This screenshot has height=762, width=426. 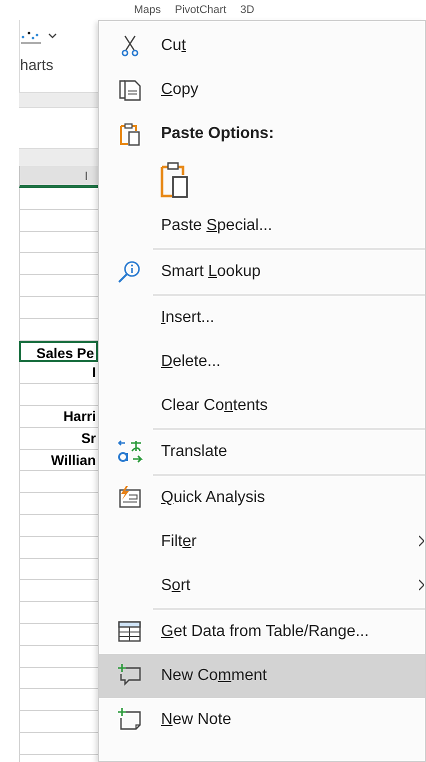 What do you see at coordinates (130, 272) in the screenshot?
I see `magnifier-info-icon` at bounding box center [130, 272].